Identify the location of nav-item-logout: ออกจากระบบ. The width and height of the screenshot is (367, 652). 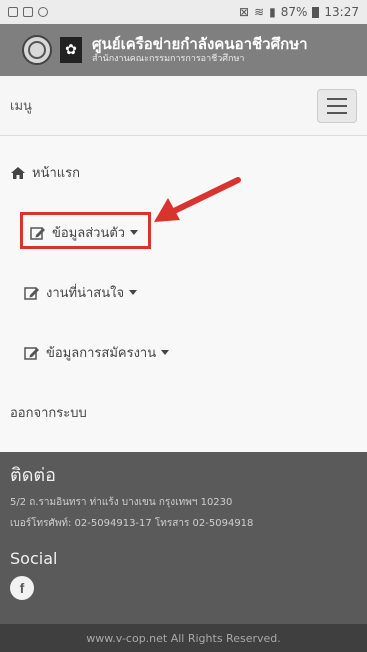
(48, 412).